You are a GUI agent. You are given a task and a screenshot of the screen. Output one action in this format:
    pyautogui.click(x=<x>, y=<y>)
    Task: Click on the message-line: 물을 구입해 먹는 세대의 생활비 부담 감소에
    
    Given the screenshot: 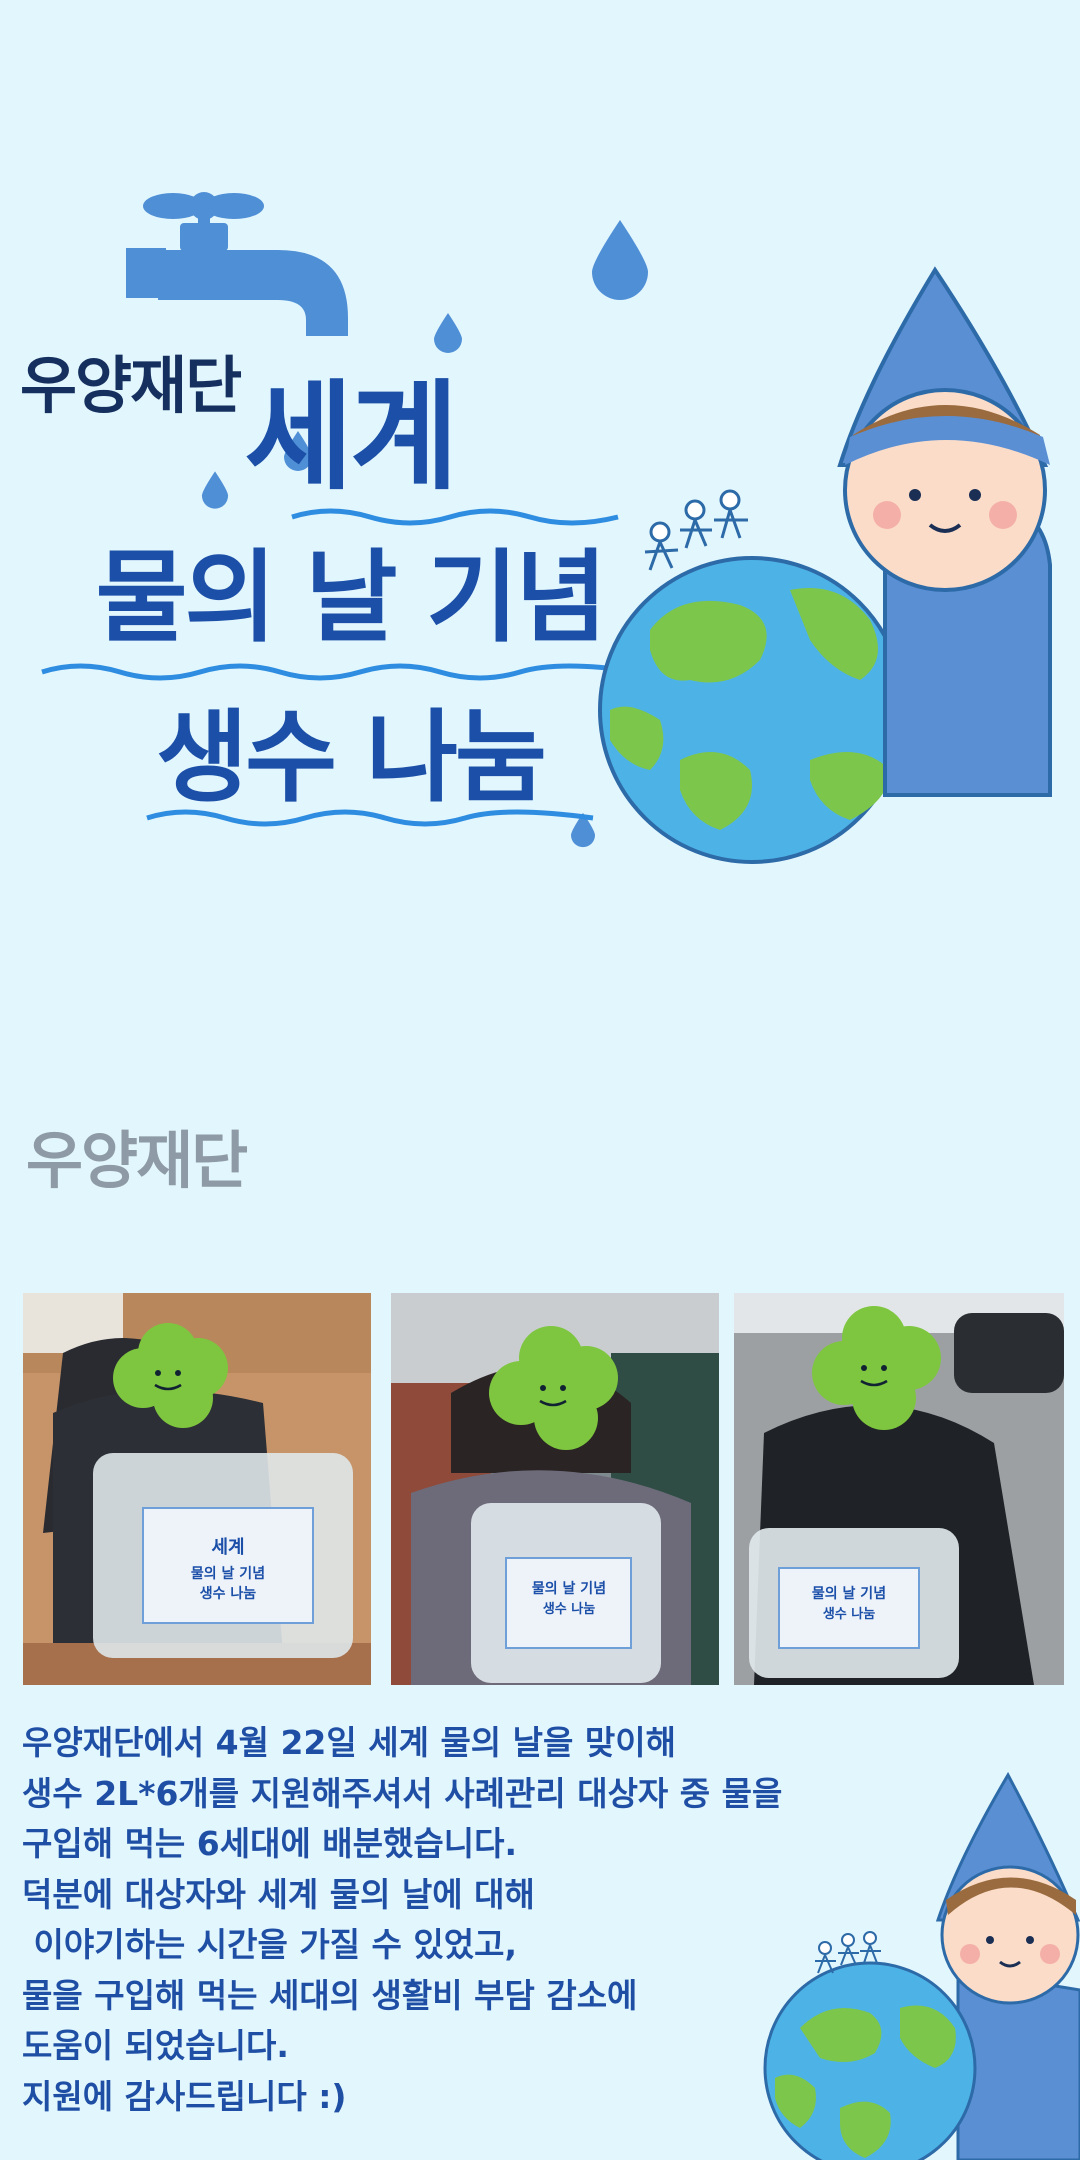 What is the action you would take?
    pyautogui.click(x=330, y=1995)
    